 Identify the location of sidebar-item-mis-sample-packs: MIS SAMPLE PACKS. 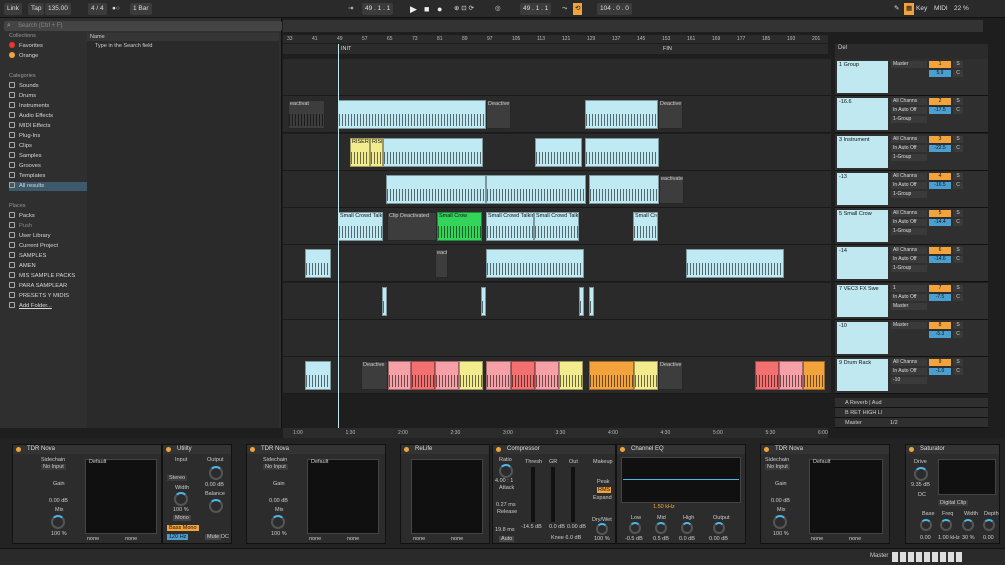
(49, 276).